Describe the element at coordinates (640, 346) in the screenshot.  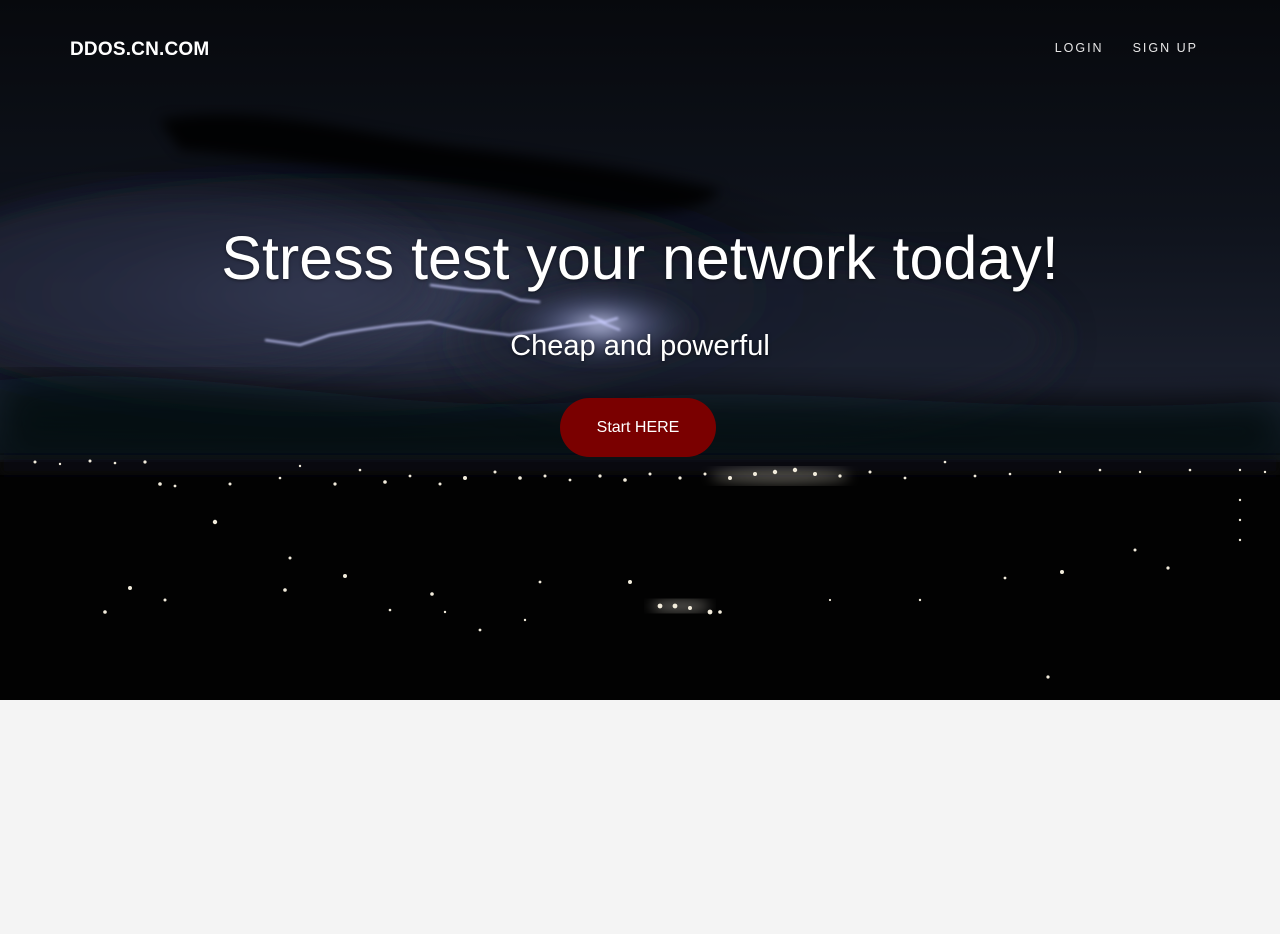
I see `hero-subheadline: Cheap and powerful` at that location.